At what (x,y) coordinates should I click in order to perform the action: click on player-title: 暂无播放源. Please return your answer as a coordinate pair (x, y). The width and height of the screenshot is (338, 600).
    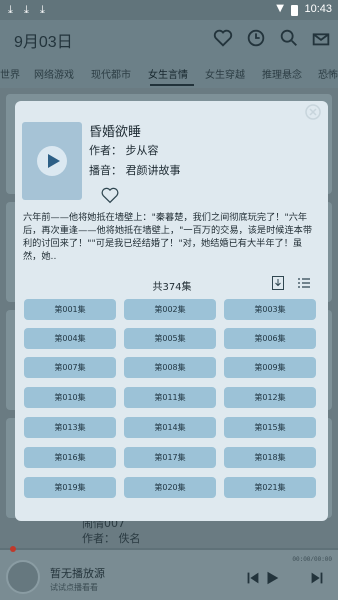
    Looking at the image, I should click on (77, 573).